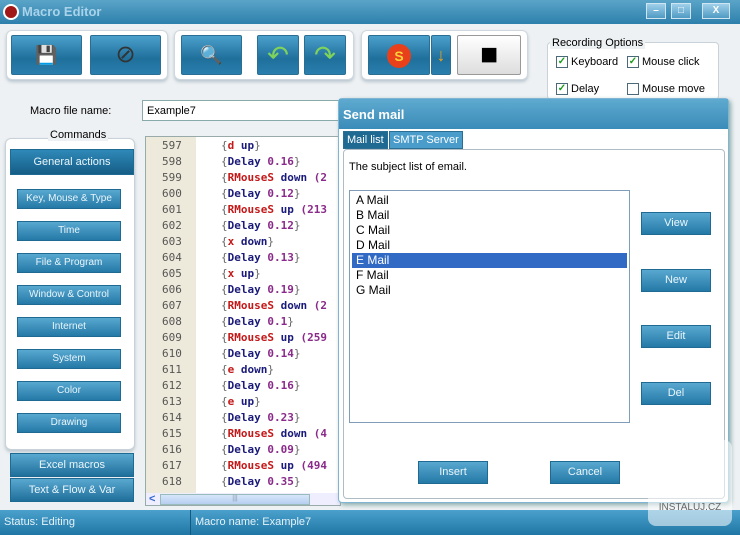  I want to click on view-button: View, so click(676, 223).